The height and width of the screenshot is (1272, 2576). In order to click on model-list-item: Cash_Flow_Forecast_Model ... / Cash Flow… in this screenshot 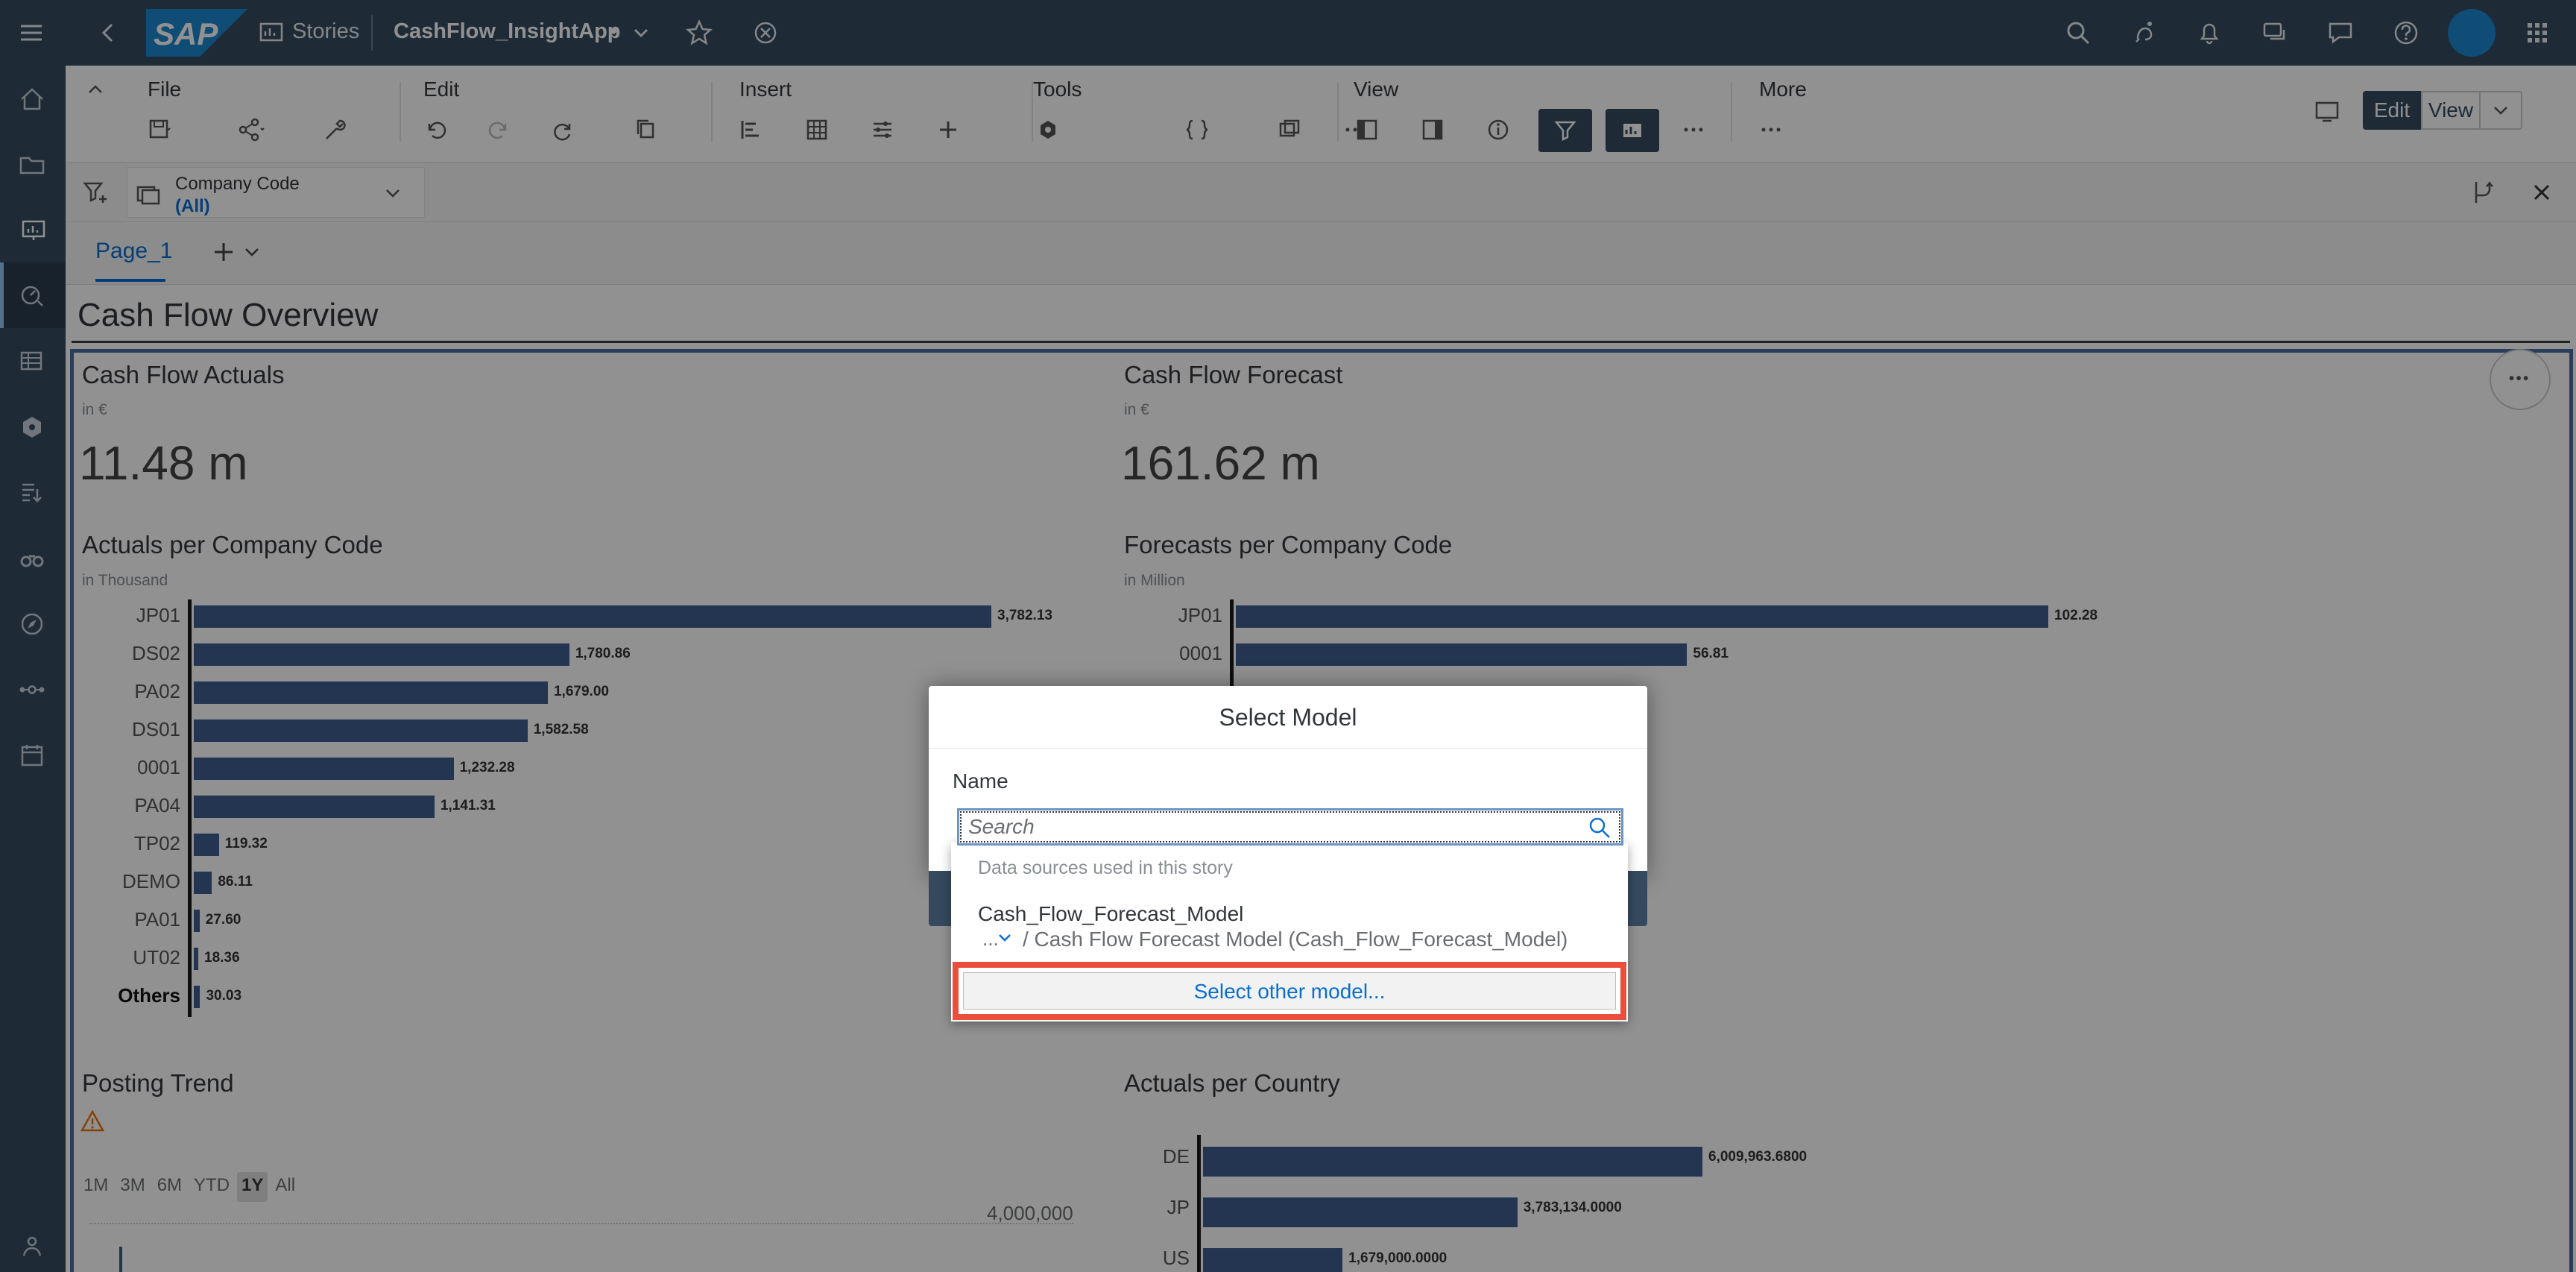, I will do `click(1289, 930)`.